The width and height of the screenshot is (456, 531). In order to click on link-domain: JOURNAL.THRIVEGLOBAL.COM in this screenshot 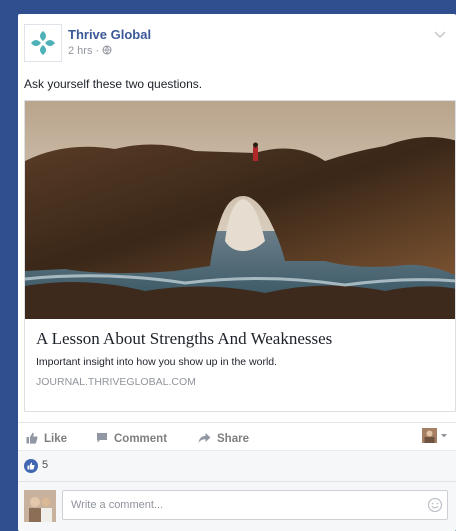, I will do `click(116, 382)`.